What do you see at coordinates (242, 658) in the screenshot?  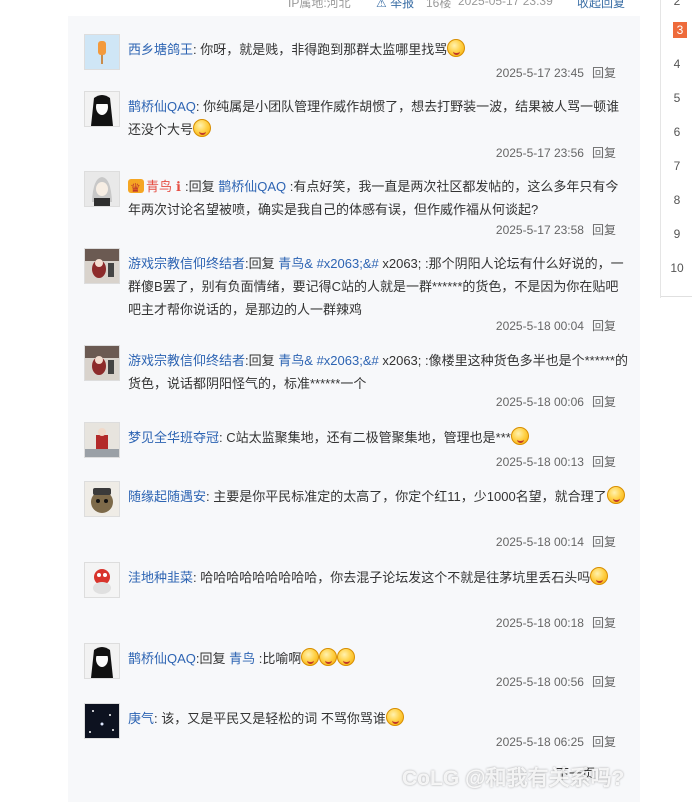 I see `reply-target-user: 青鸟` at bounding box center [242, 658].